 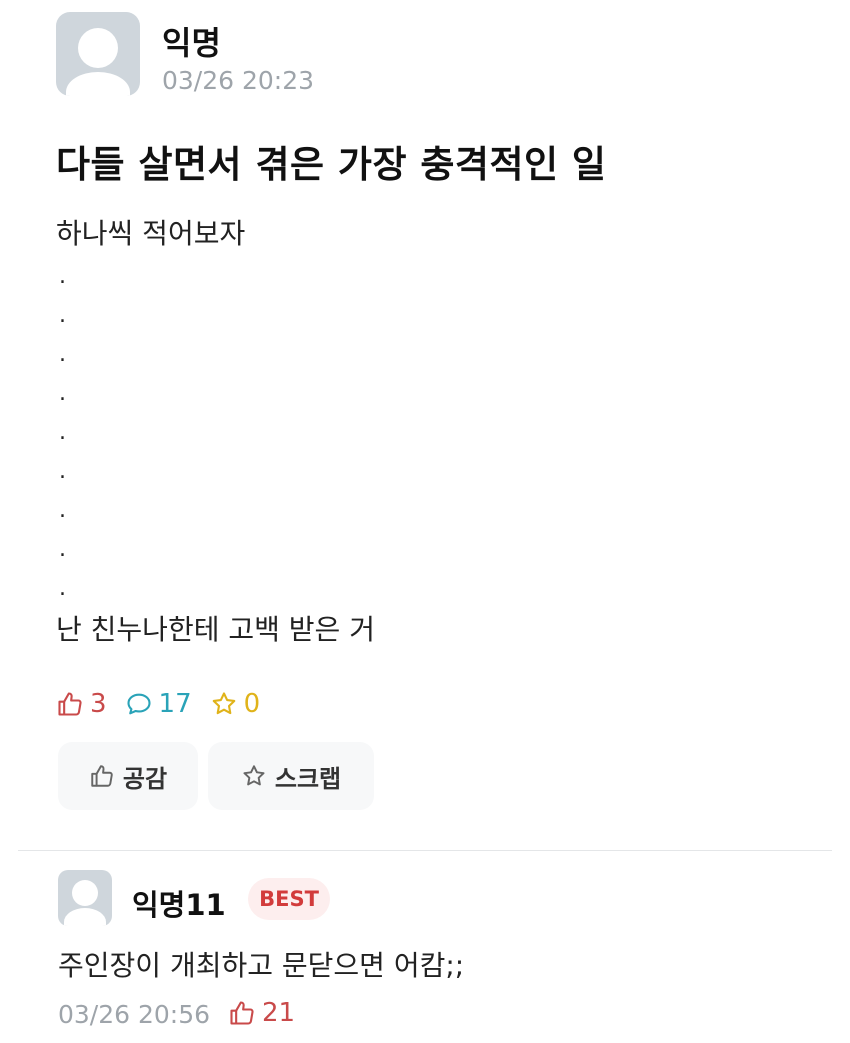 I want to click on scrap-button-label: 스크랩, so click(x=308, y=778).